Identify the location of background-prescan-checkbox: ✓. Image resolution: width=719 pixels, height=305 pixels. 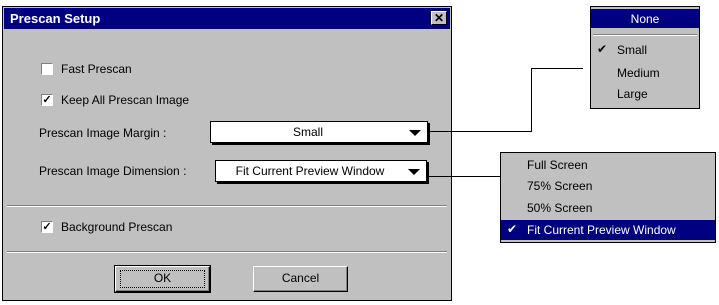
(47, 227).